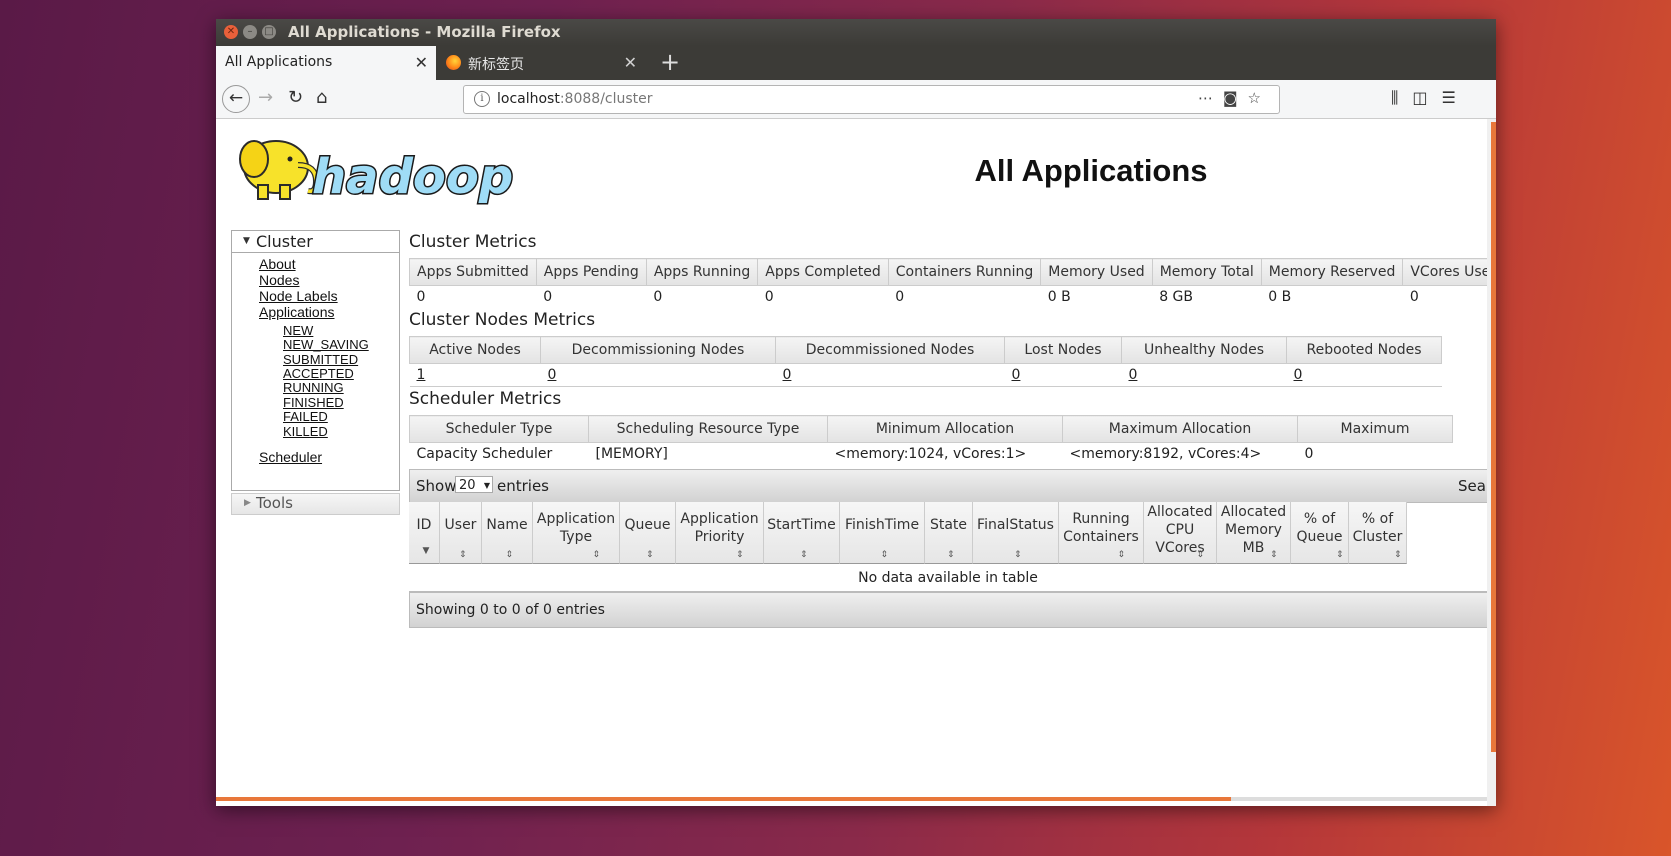 The image size is (1671, 856). What do you see at coordinates (541, 63) in the screenshot?
I see `tab-new-tab: 新标签页 ✕` at bounding box center [541, 63].